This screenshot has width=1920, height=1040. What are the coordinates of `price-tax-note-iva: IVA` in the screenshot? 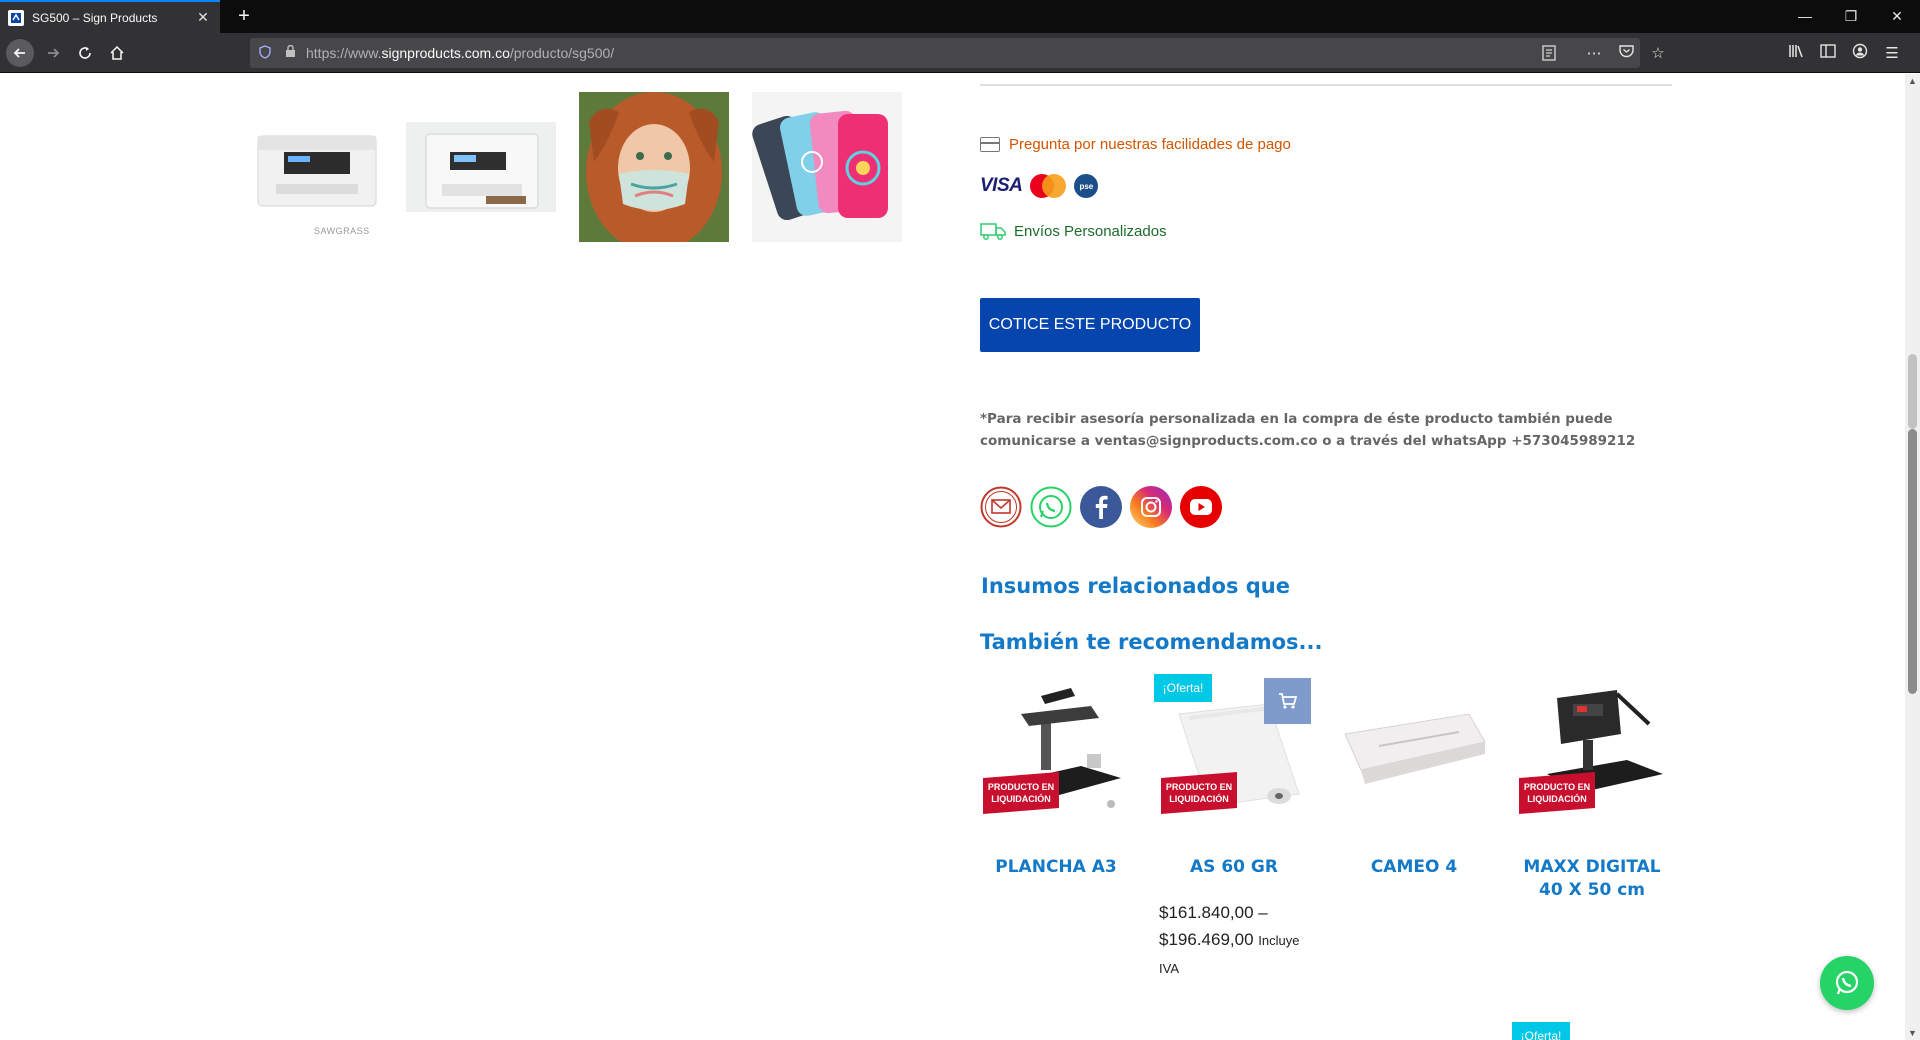 It's located at (1169, 968).